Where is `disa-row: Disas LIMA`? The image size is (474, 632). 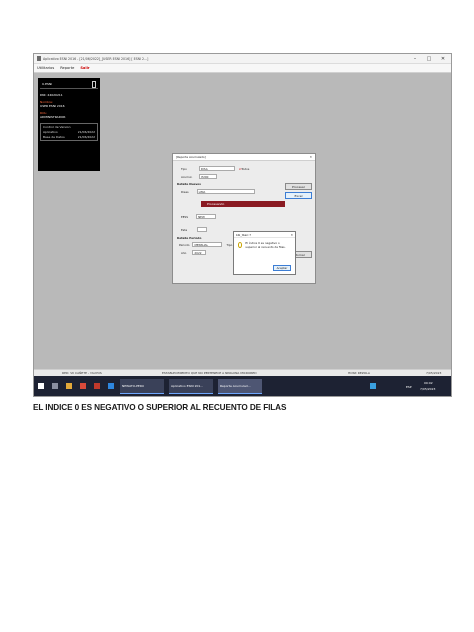
disa-row: Disas LIMA is located at coordinates (218, 191).